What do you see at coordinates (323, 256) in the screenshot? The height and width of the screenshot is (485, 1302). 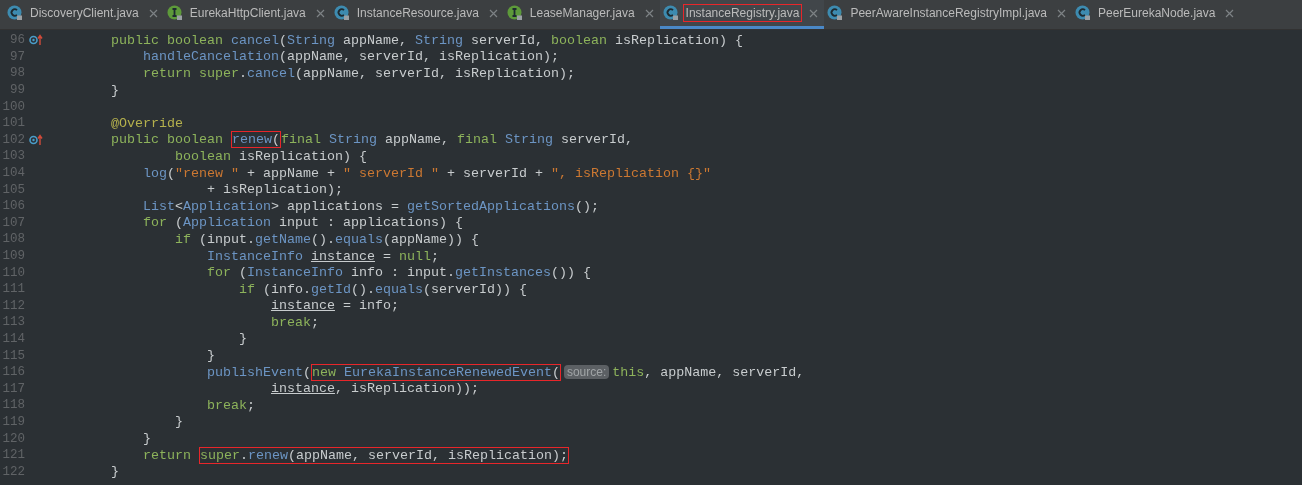 I see `code-text: InstanceInfo instance = null;` at bounding box center [323, 256].